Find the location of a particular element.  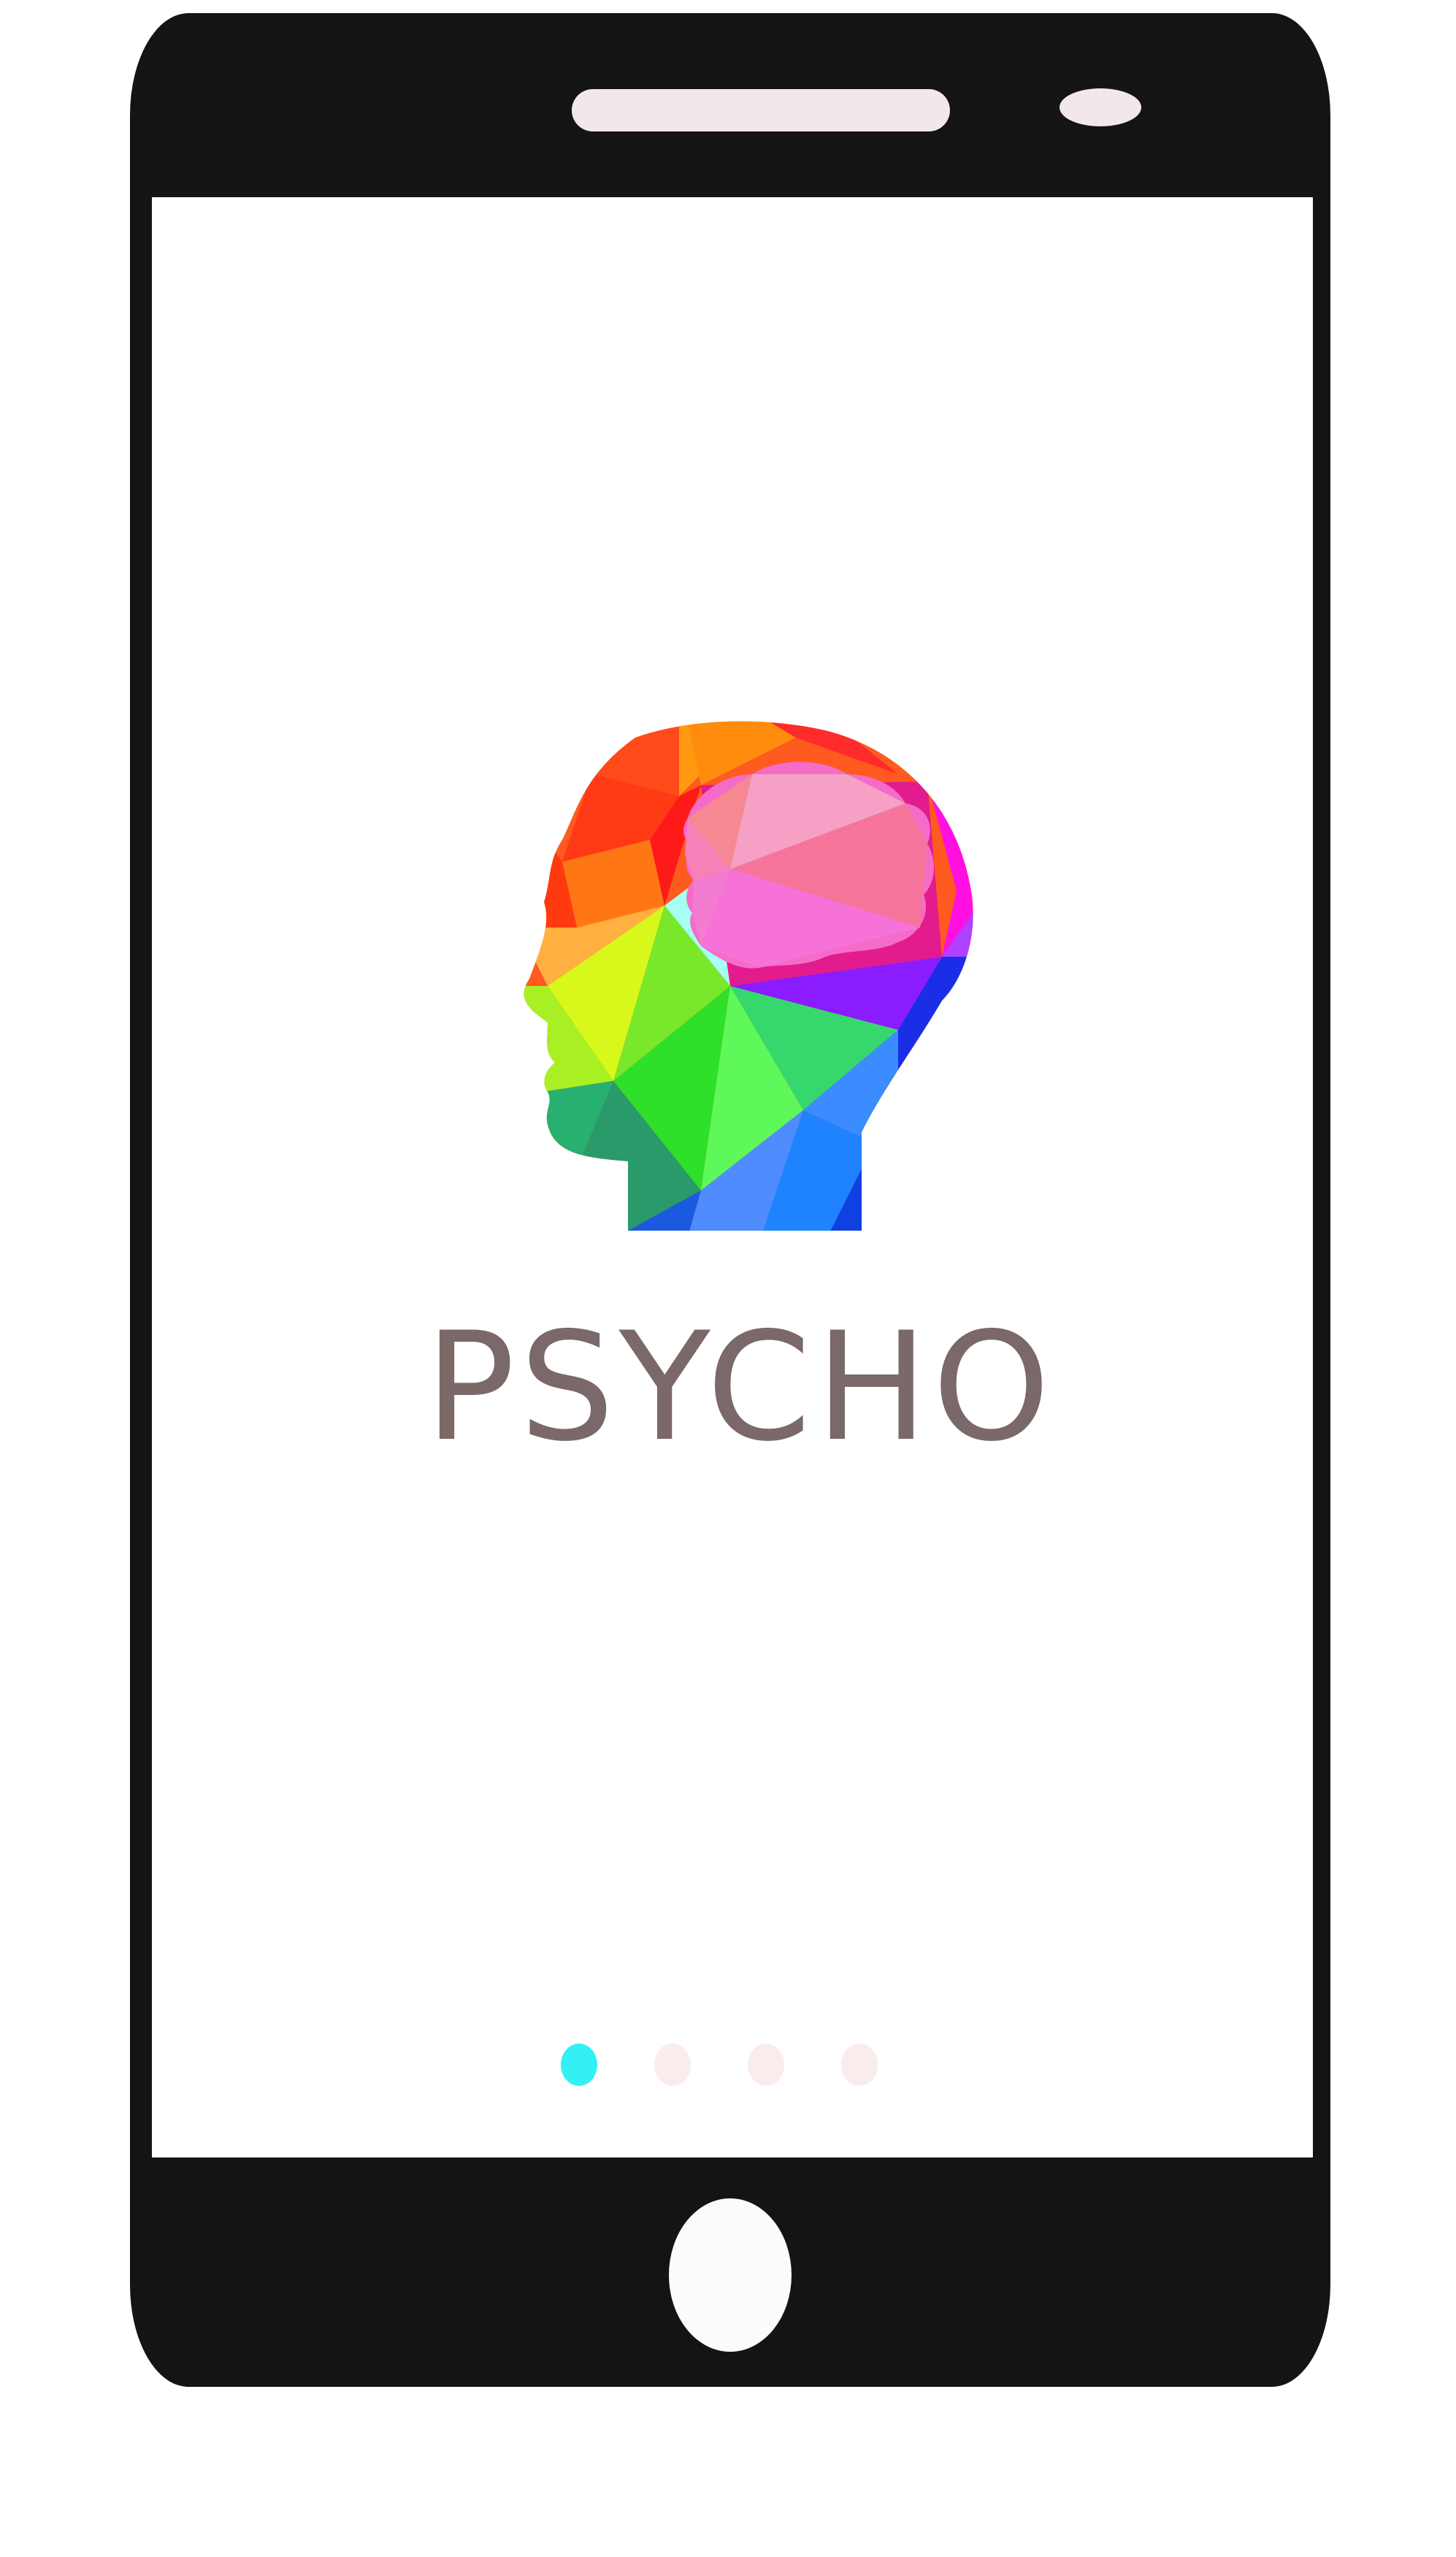

speaker-grille is located at coordinates (761, 110).